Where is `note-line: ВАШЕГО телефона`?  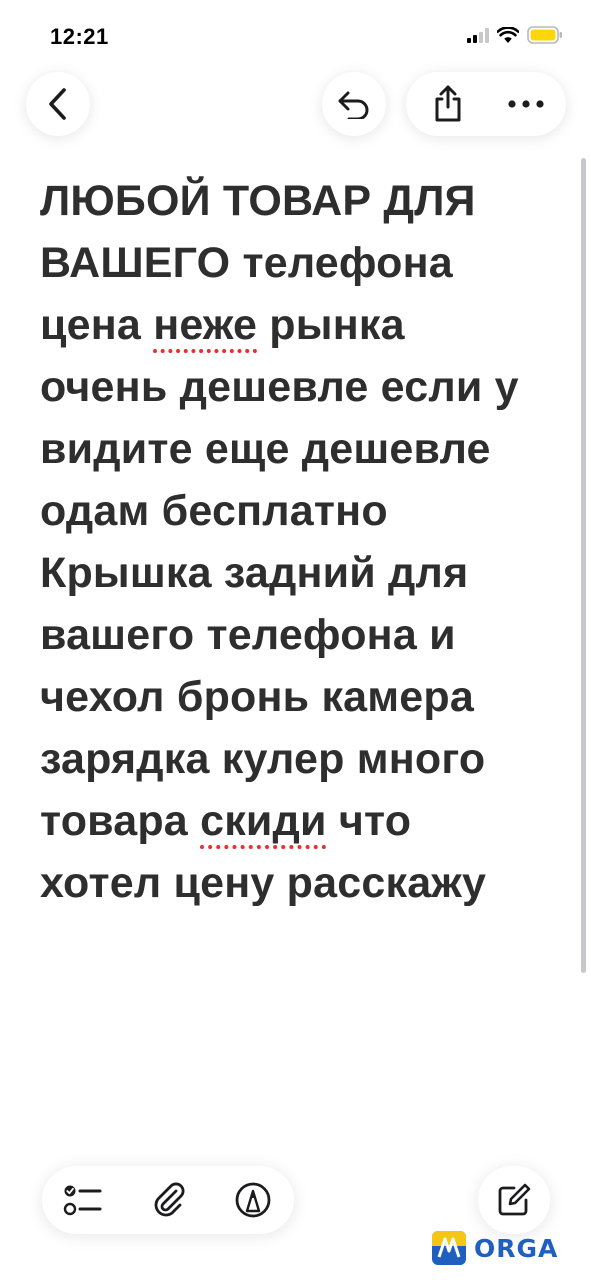
note-line: ВАШЕГО телефона is located at coordinates (246, 263).